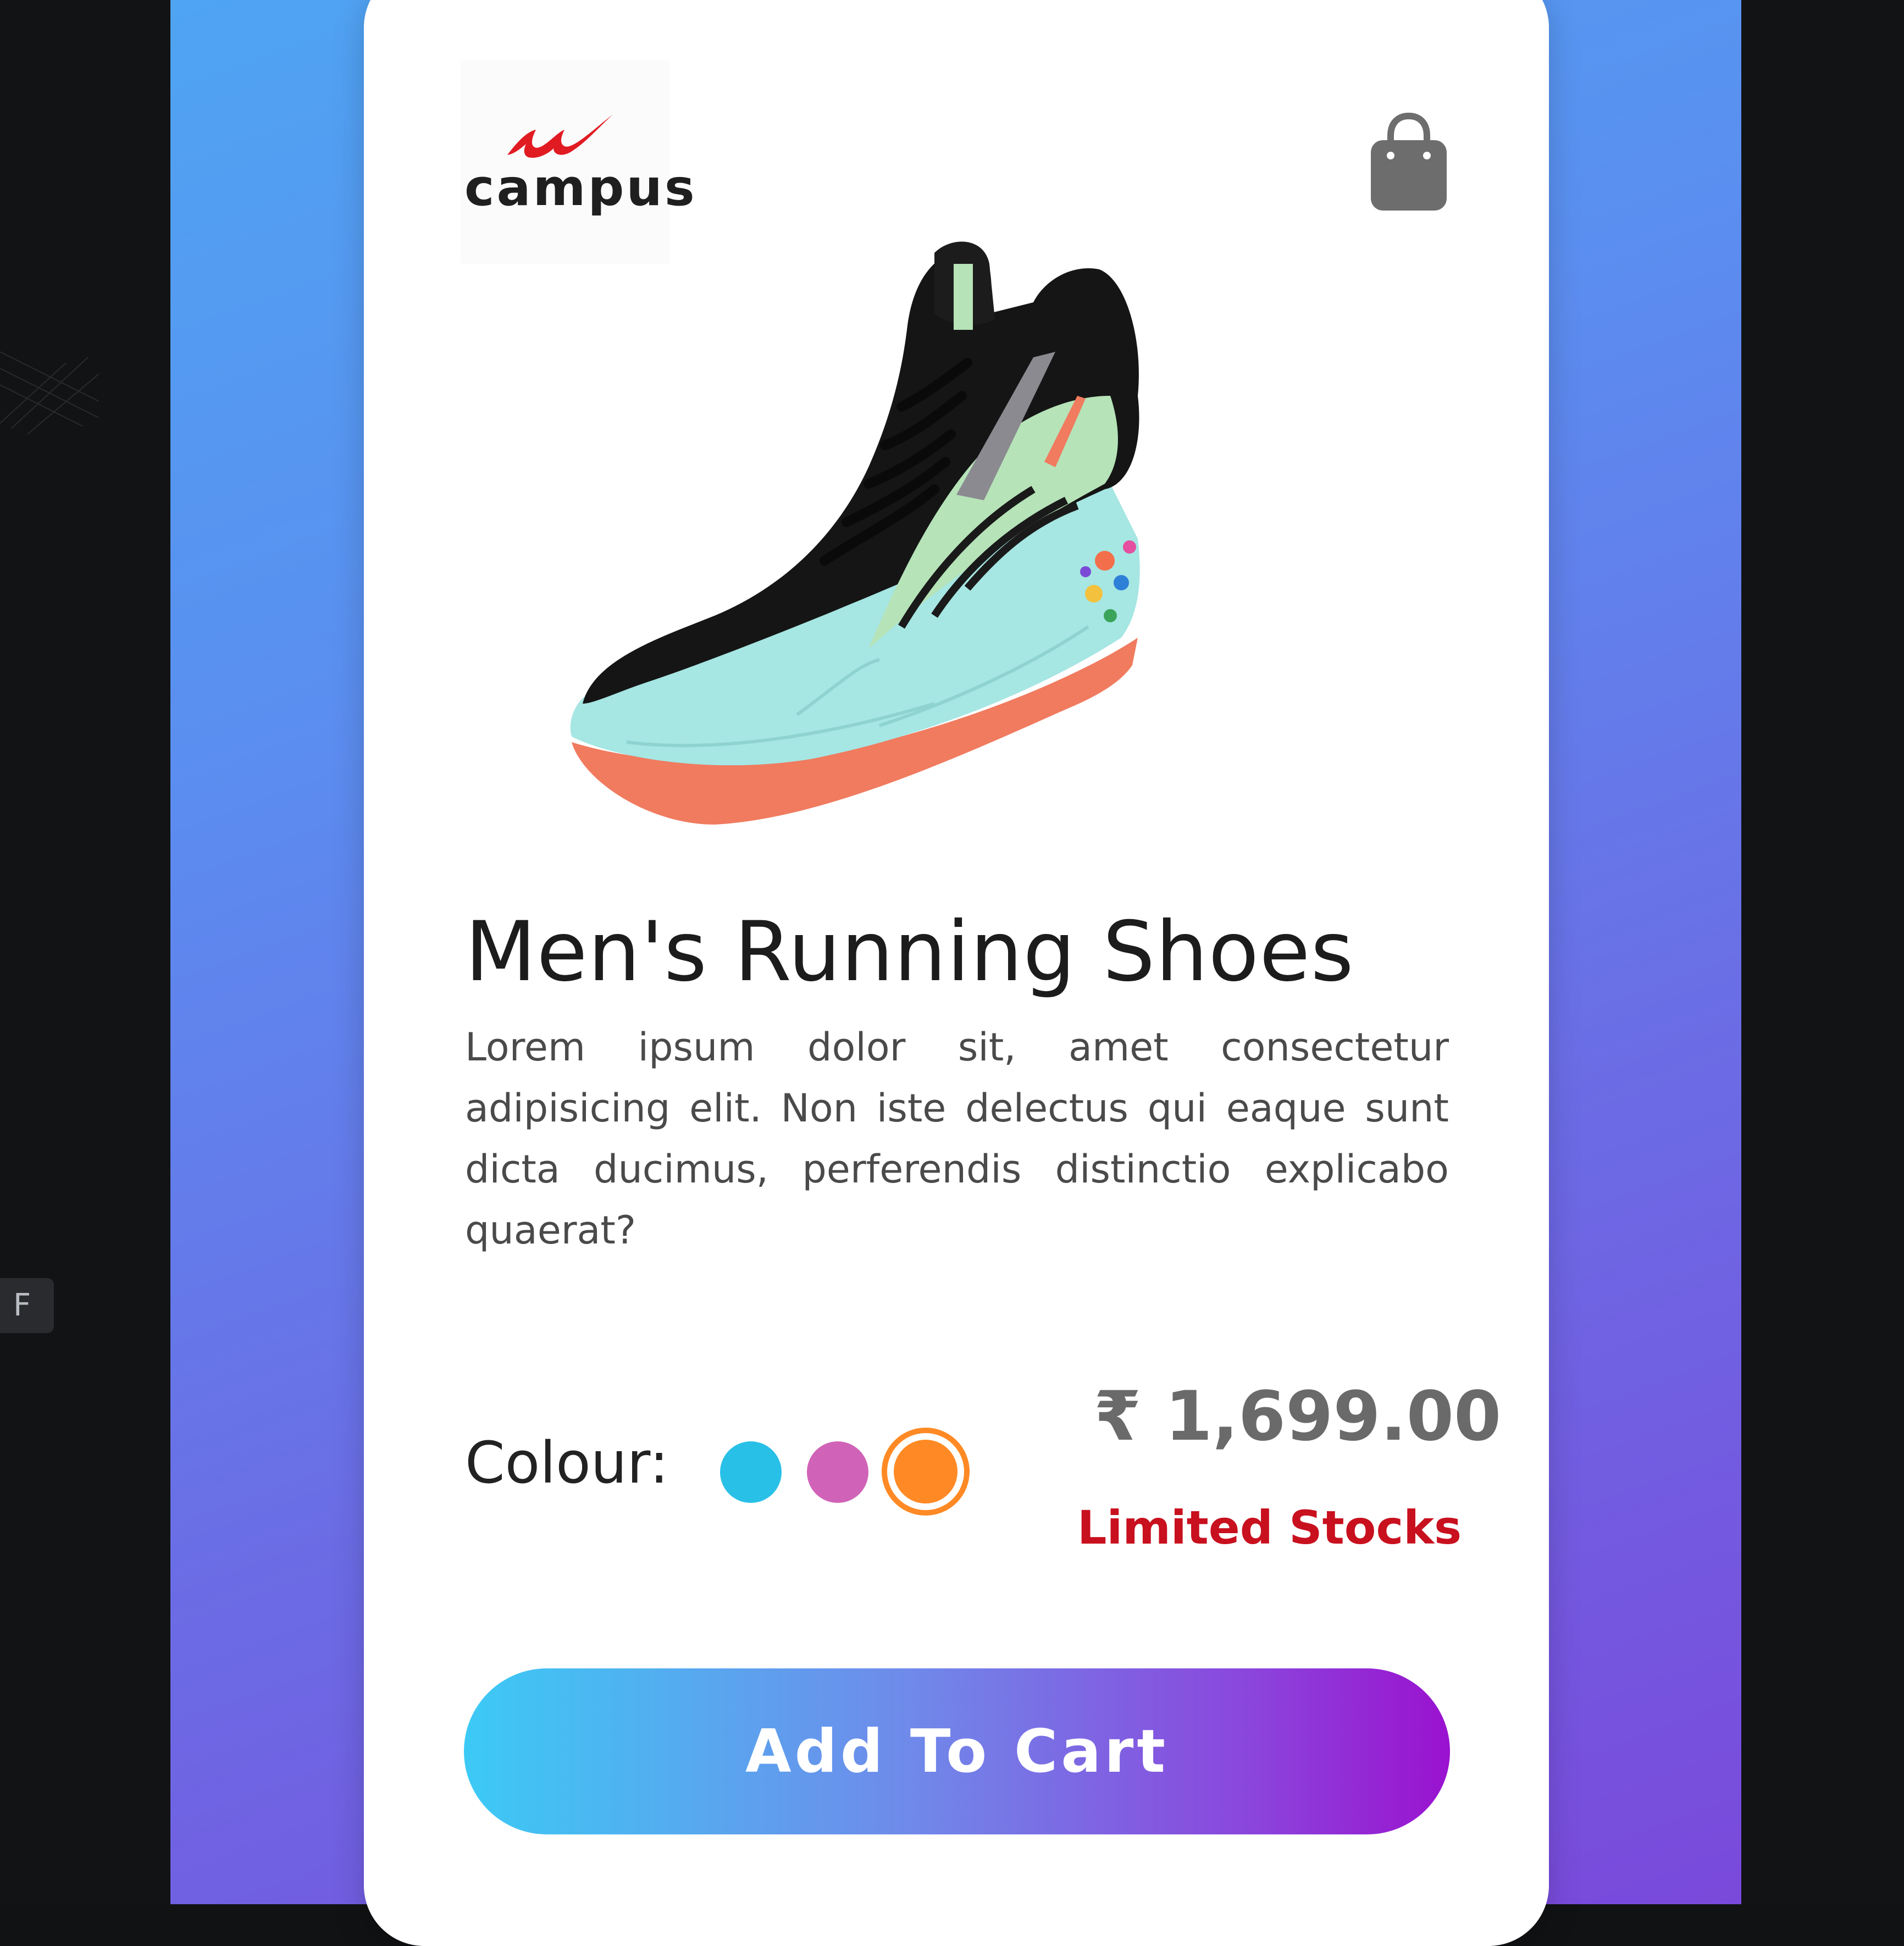 This screenshot has width=1904, height=1946. Describe the element at coordinates (1409, 163) in the screenshot. I see `shopping-bag-icon` at that location.